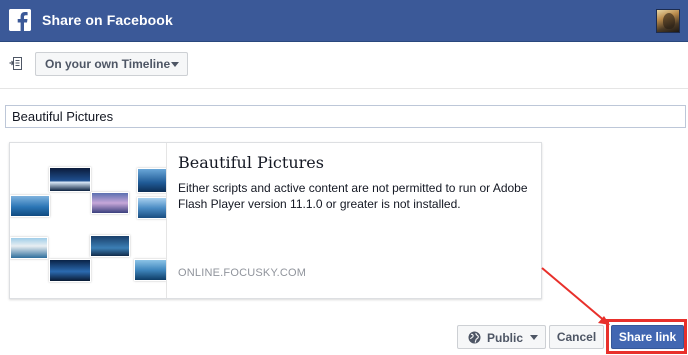 This screenshot has height=355, width=688. What do you see at coordinates (344, 21) in the screenshot?
I see `dialog-header: Share on Facebook` at bounding box center [344, 21].